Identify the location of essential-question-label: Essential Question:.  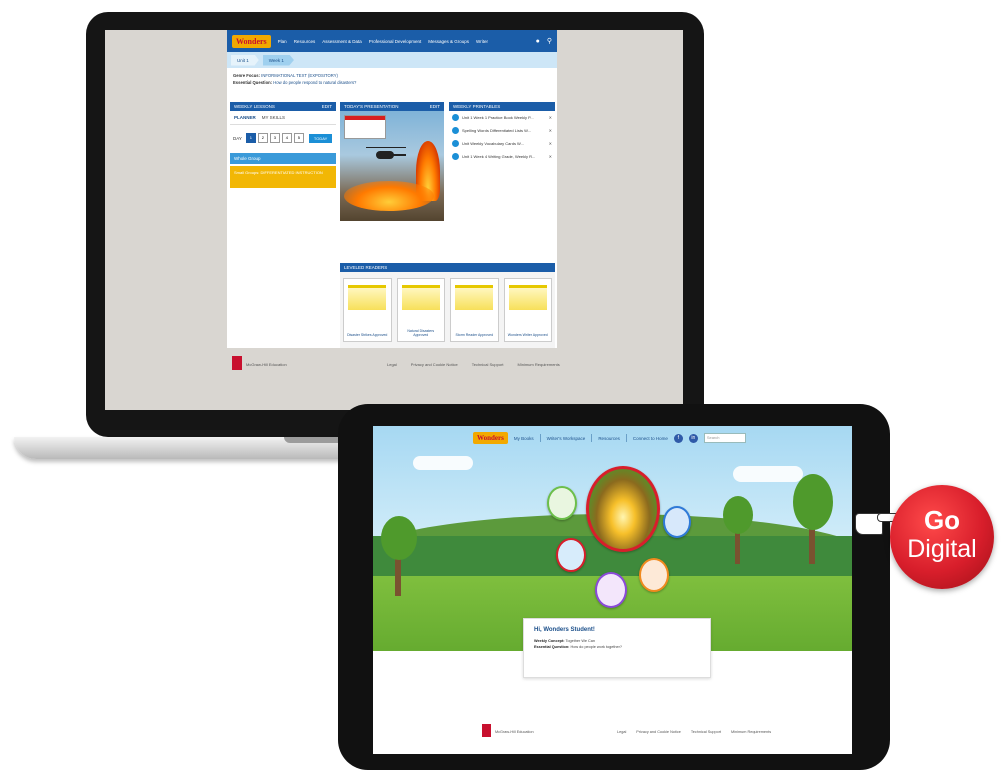
(552, 647).